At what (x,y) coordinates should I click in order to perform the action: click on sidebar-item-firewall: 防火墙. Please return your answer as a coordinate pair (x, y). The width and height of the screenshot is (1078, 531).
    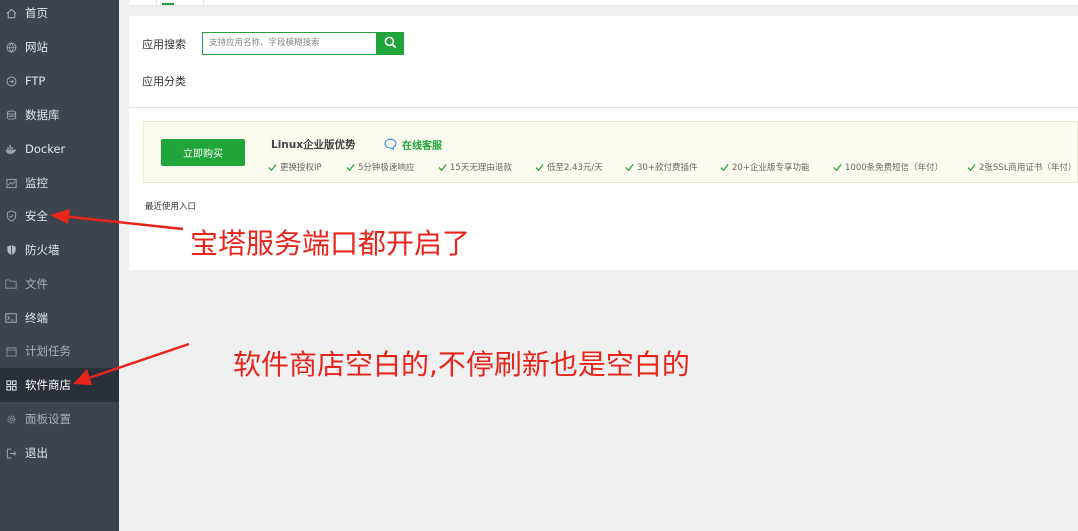
    Looking at the image, I should click on (59, 250).